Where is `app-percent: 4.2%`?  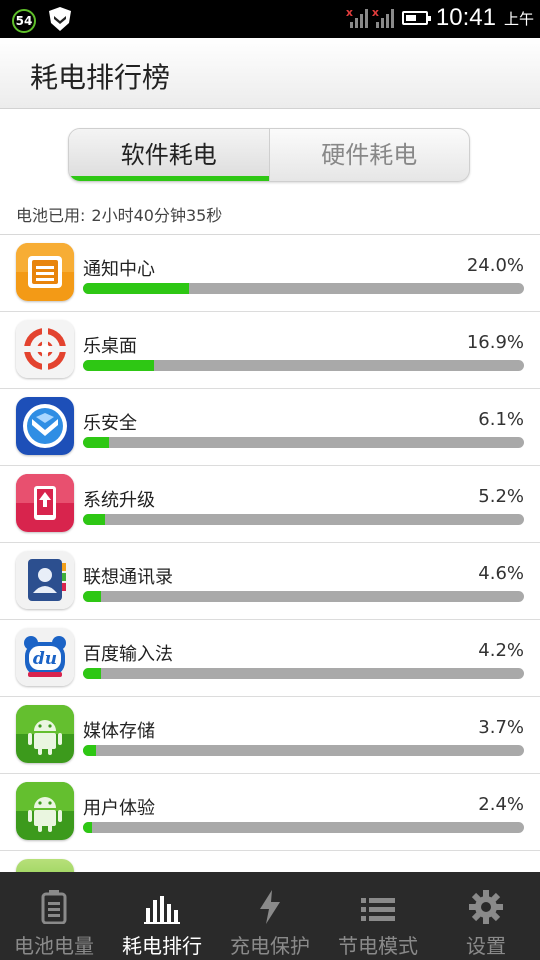
app-percent: 4.2% is located at coordinates (501, 650).